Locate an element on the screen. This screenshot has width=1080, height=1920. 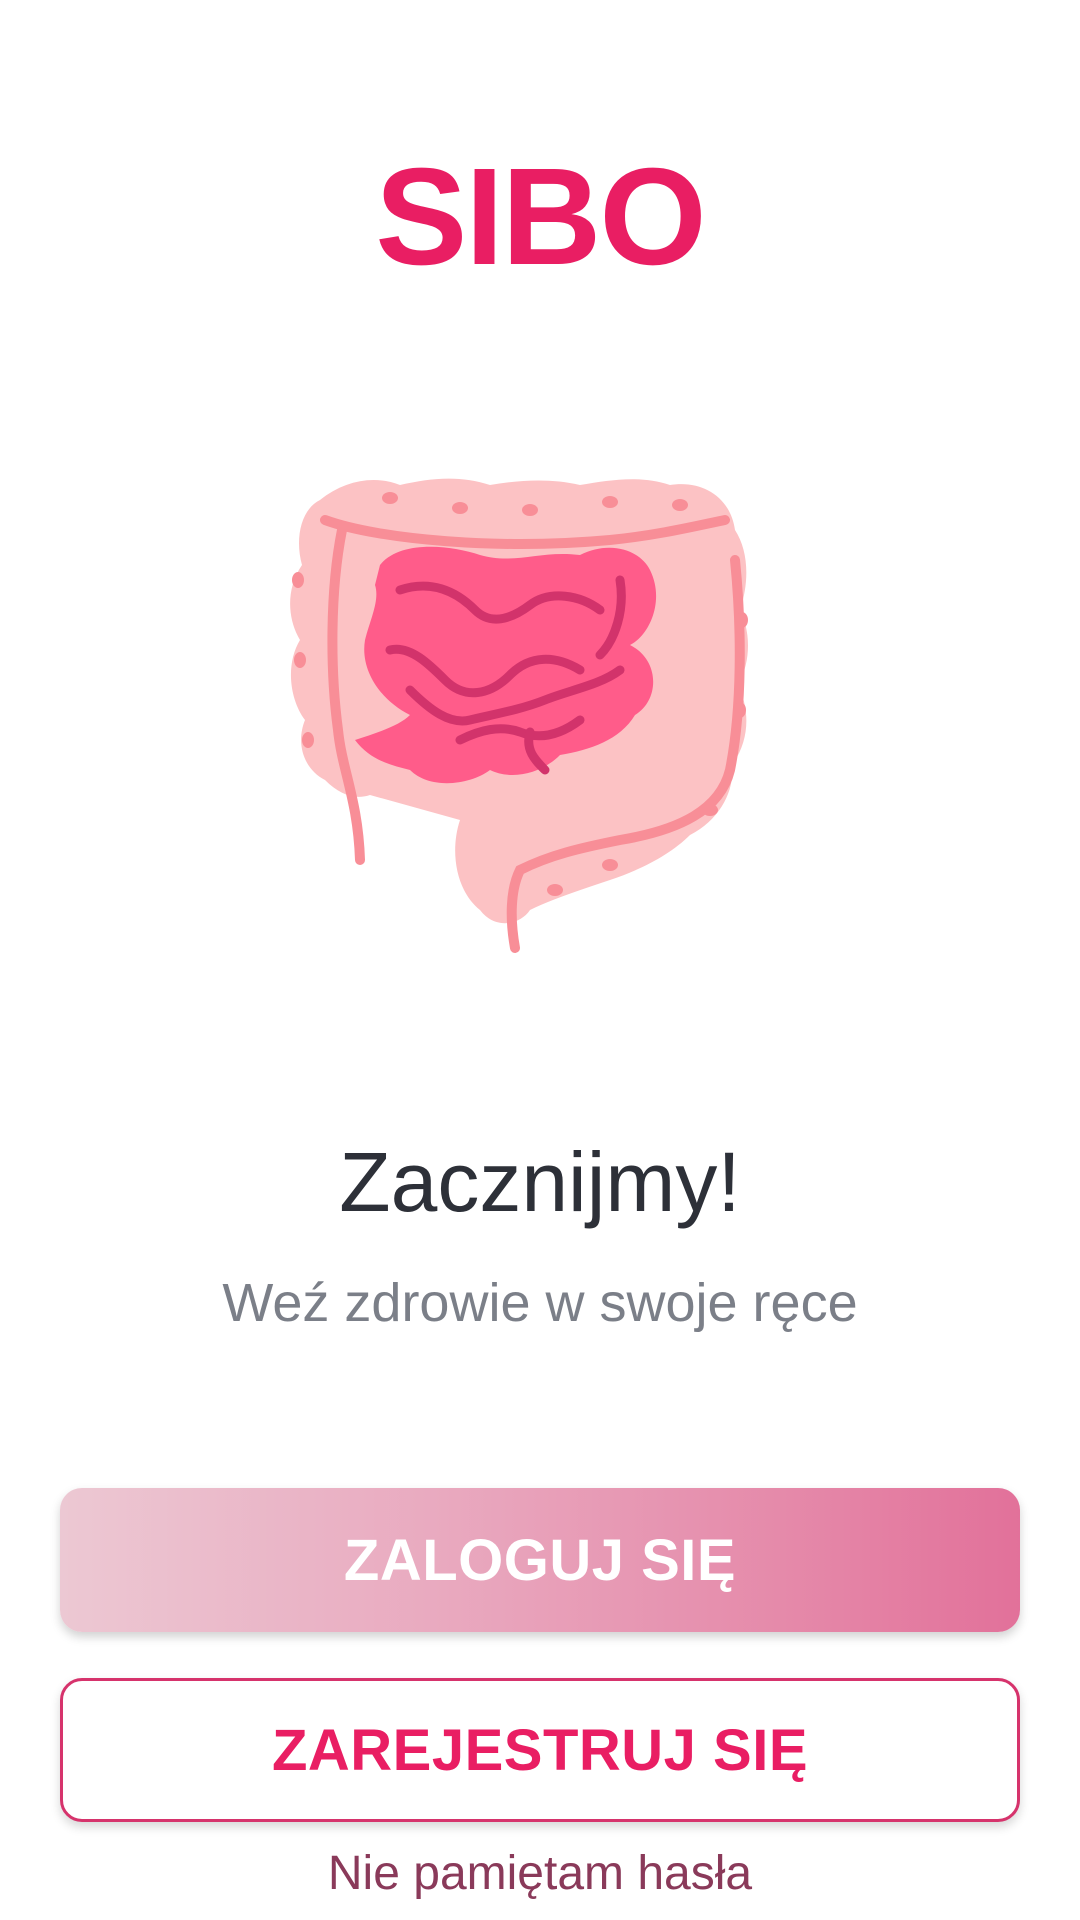
welcome-subtitle: Weź zdrowie w swoje ręce is located at coordinates (540, 1303).